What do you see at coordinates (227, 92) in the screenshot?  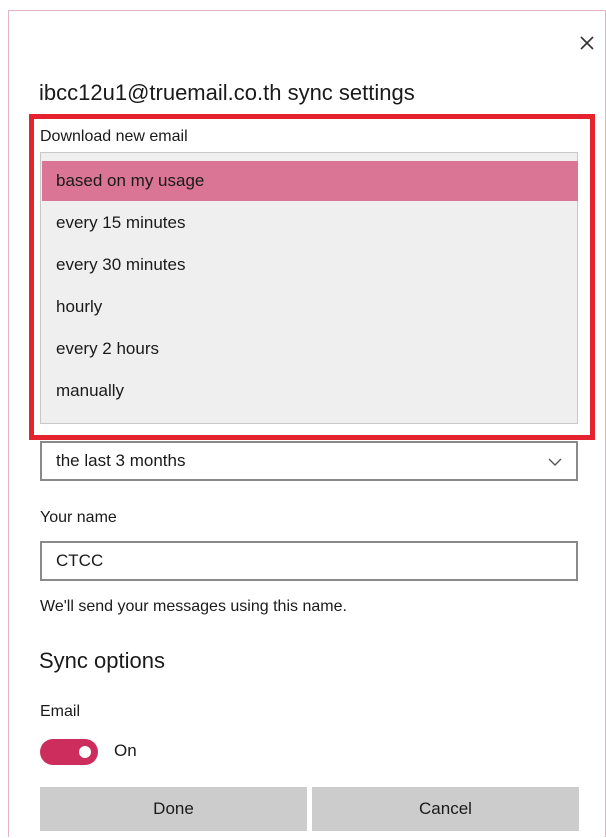 I see `dialog-title: ibcc12u1@truemail.co.th sync settings` at bounding box center [227, 92].